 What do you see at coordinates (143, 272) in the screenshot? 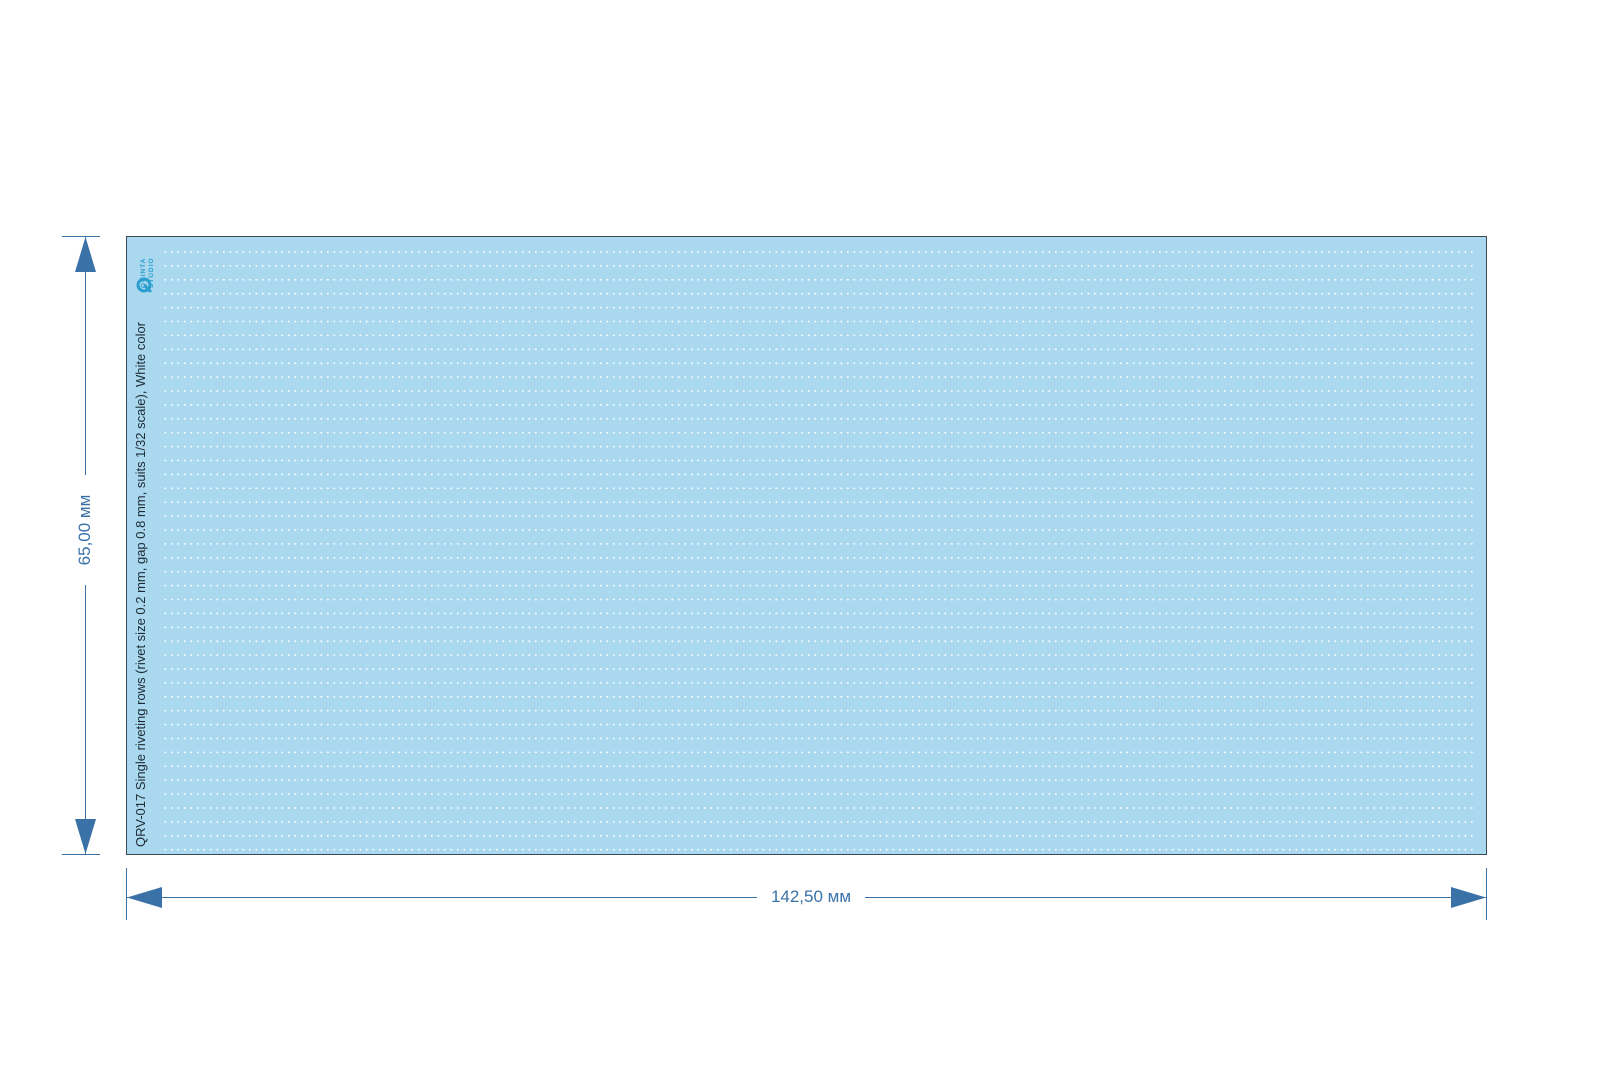
I see `brand-line-1: QUINTA` at bounding box center [143, 272].